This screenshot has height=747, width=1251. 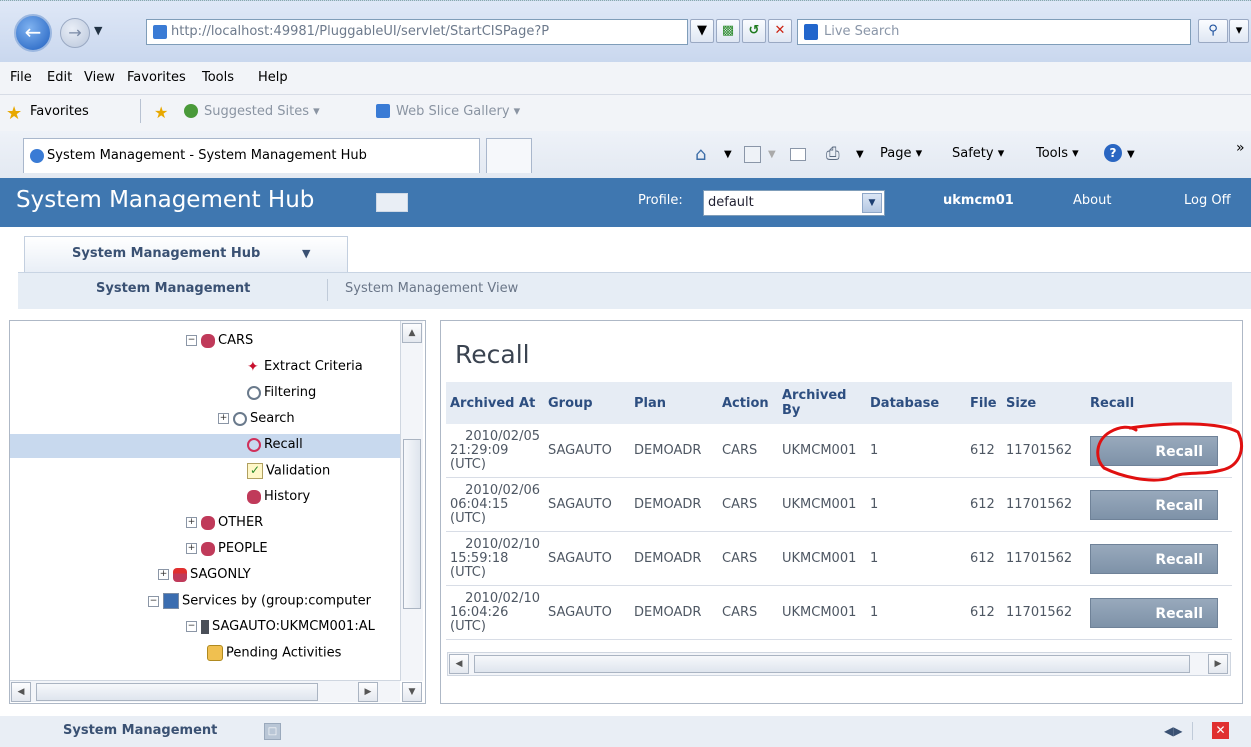 I want to click on footer-divider, so click(x=1192, y=731).